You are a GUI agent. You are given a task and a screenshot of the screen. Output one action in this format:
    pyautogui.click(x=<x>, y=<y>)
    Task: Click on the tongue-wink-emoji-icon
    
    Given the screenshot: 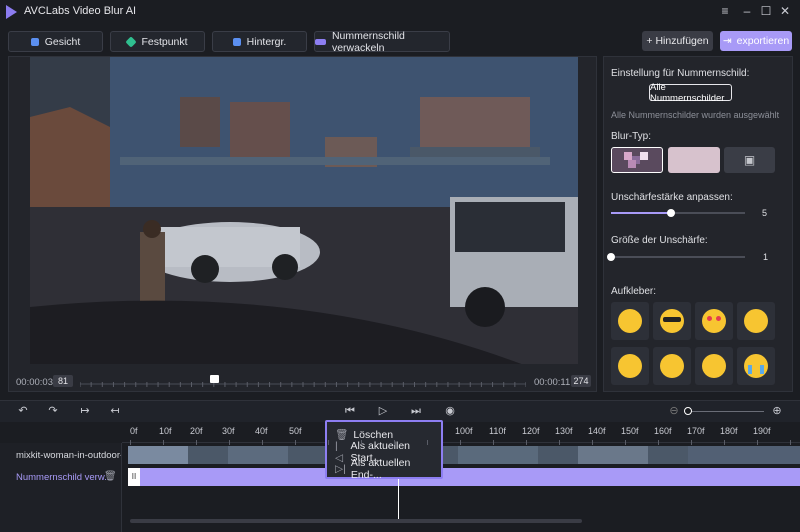 What is the action you would take?
    pyautogui.click(x=630, y=366)
    